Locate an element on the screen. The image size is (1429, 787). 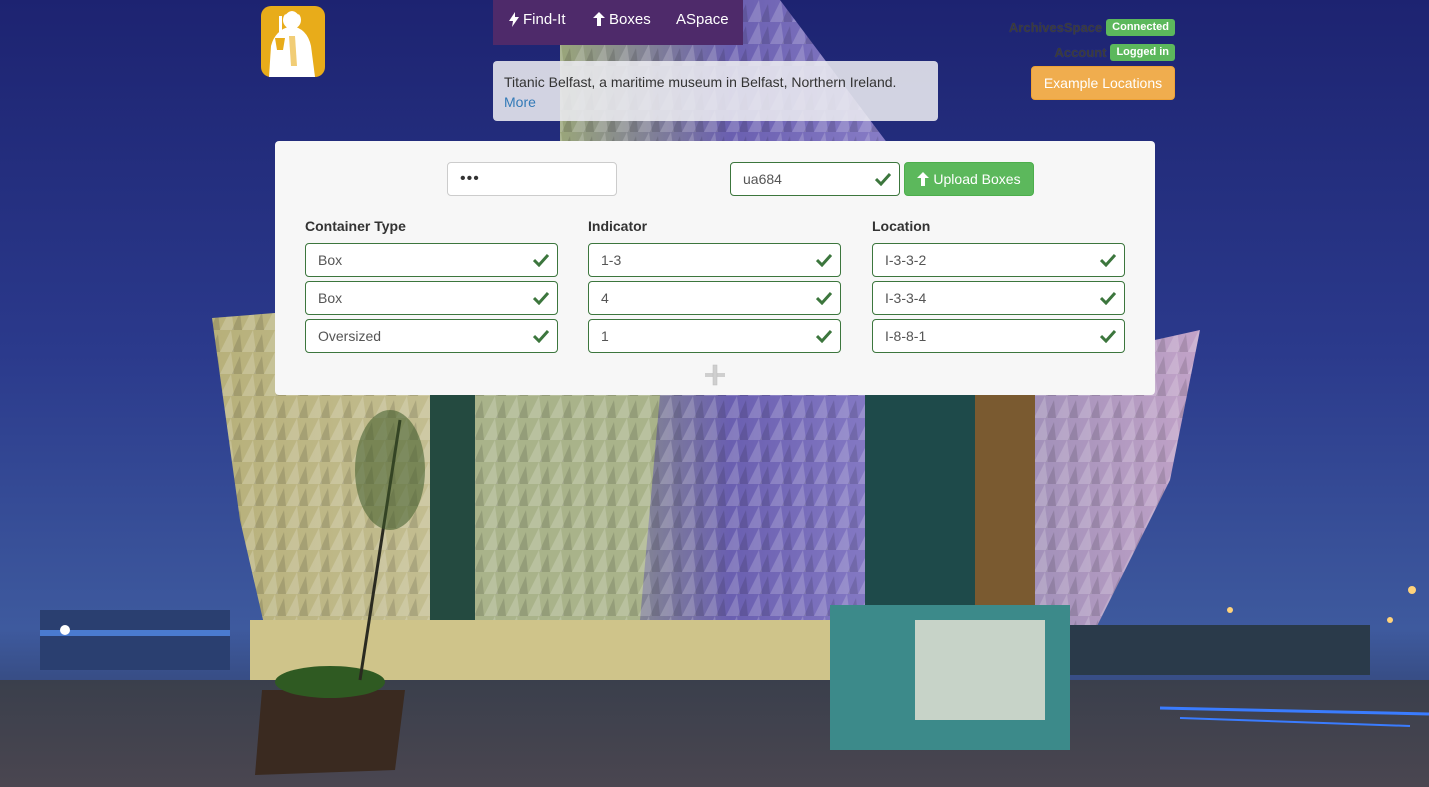
location-field: I-3-3-4 is located at coordinates (998, 298).